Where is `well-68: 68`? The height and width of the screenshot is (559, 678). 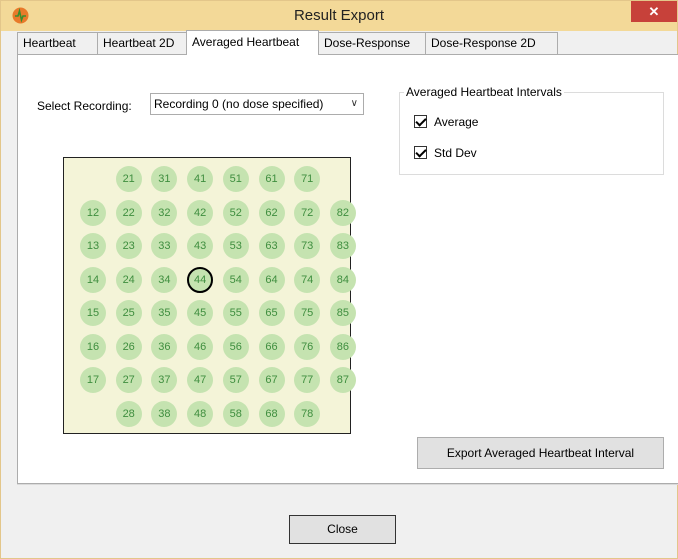 well-68: 68 is located at coordinates (271, 413).